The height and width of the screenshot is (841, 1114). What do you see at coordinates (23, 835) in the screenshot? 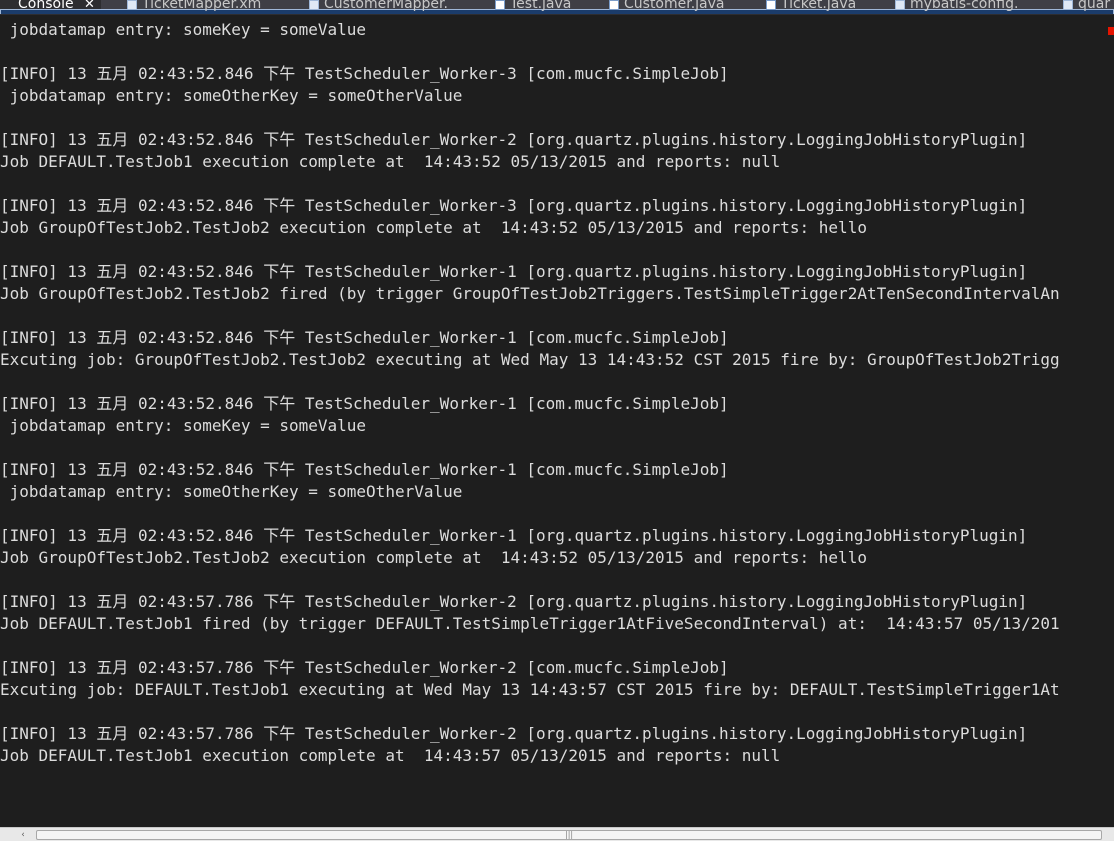
I see `scroll-left-icon: ‹` at bounding box center [23, 835].